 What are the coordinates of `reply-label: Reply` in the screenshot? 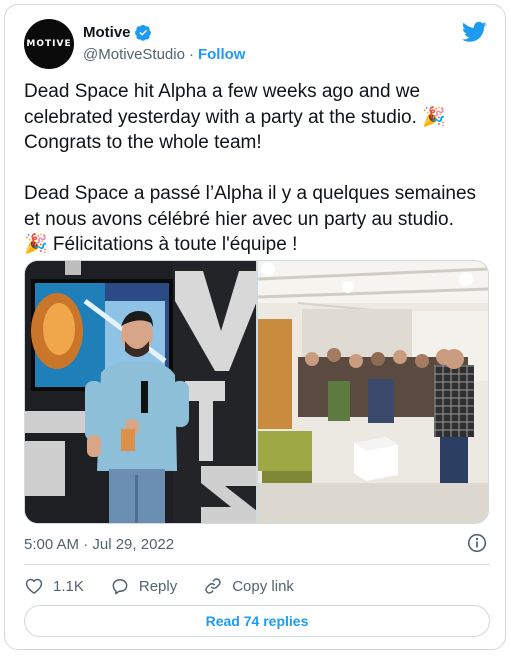 It's located at (158, 586).